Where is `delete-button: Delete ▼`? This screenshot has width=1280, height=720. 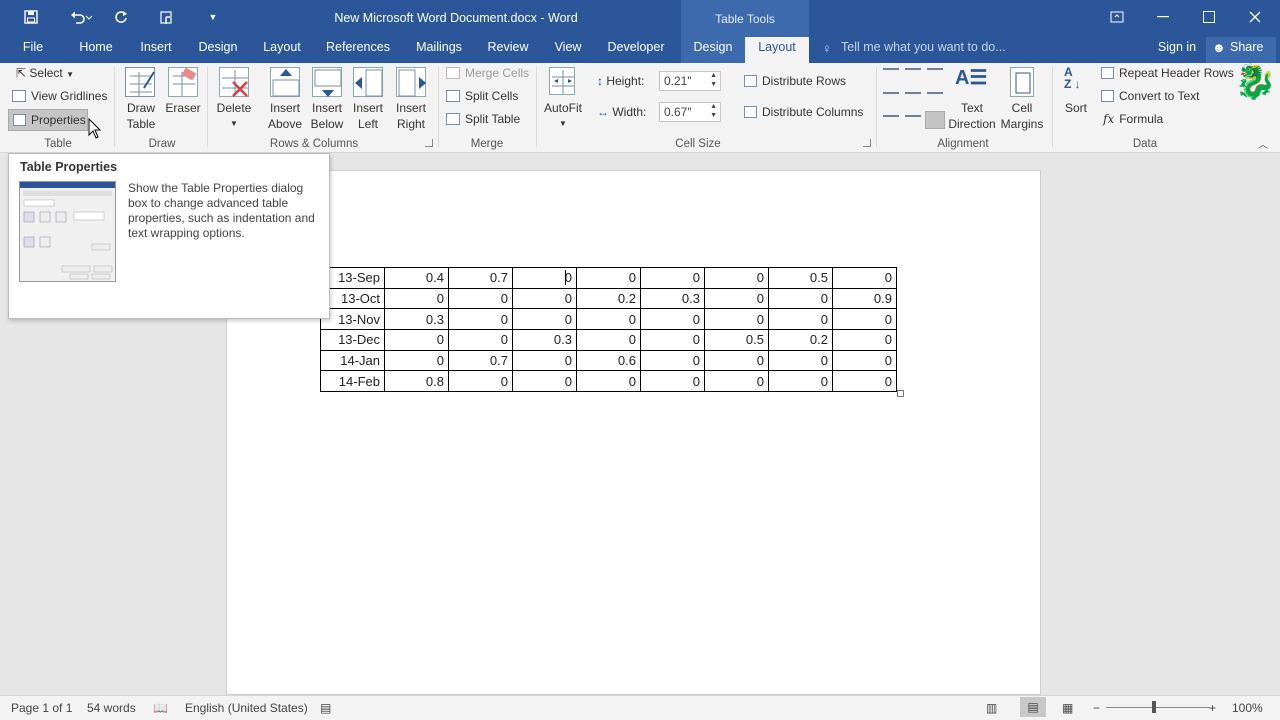
delete-button: Delete ▼ is located at coordinates (234, 116).